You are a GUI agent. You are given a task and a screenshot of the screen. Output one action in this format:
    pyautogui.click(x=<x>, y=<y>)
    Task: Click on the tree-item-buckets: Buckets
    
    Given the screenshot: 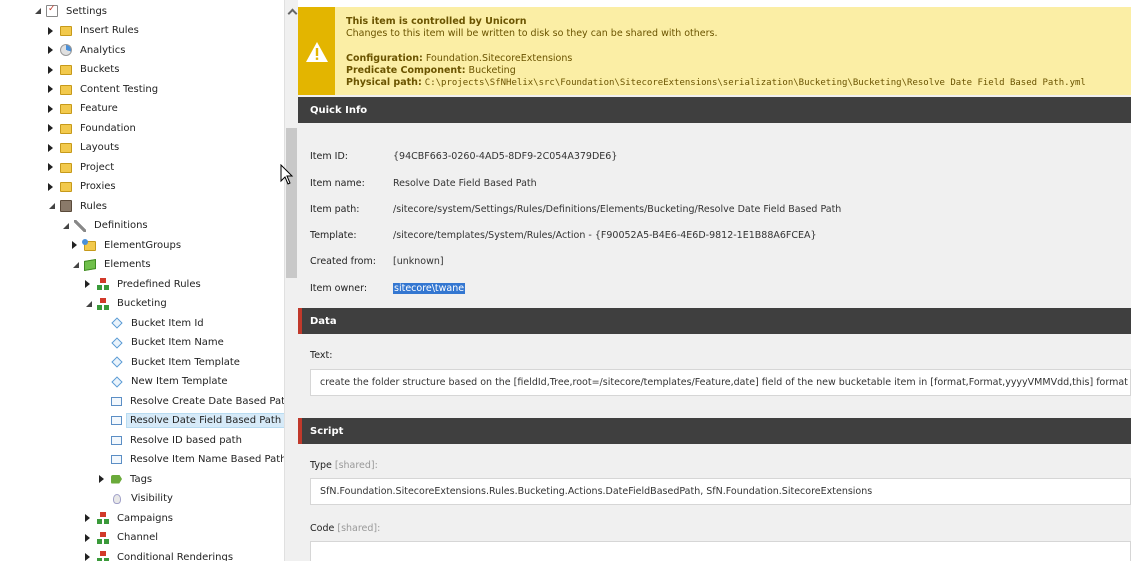 What is the action you would take?
    pyautogui.click(x=84, y=70)
    